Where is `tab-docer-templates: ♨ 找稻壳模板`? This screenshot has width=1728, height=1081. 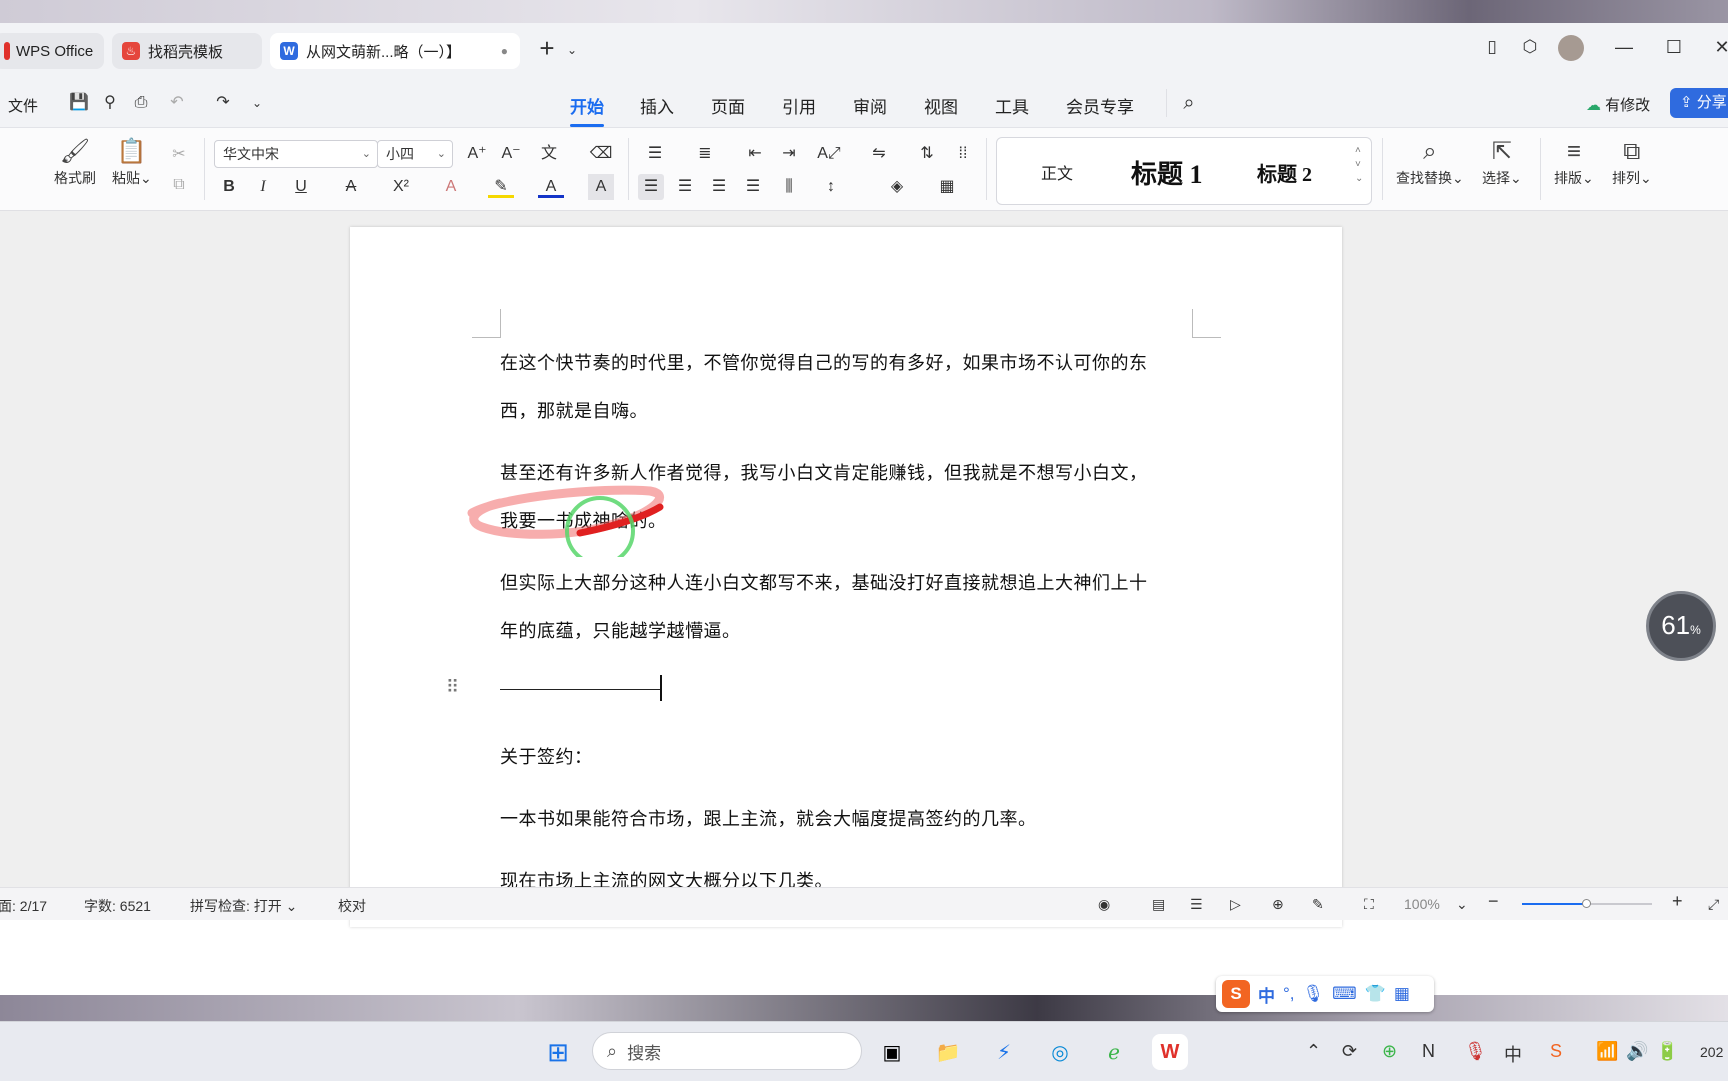 tab-docer-templates: ♨ 找稻壳模板 is located at coordinates (187, 51).